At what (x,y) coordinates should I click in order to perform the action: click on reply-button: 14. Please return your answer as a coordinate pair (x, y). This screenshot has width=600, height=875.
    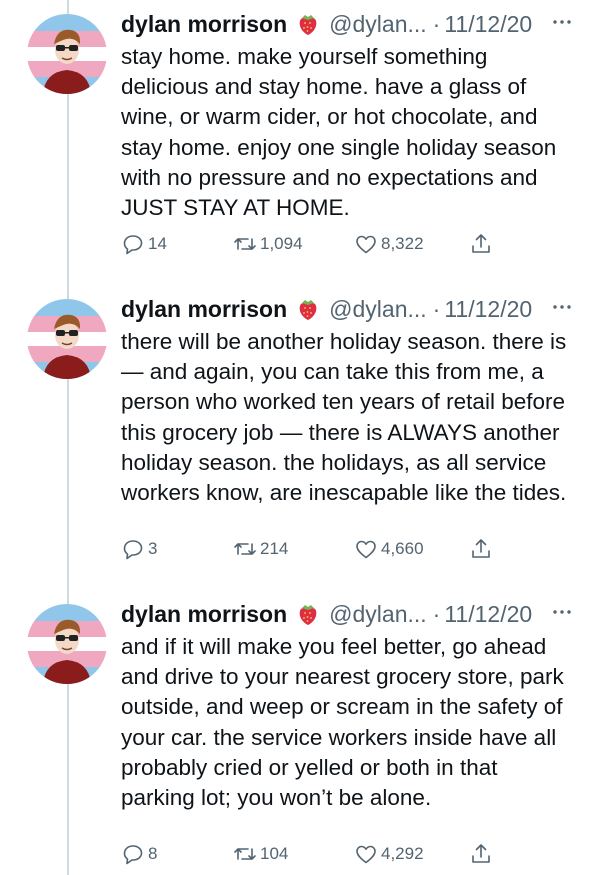
    Looking at the image, I should click on (144, 244).